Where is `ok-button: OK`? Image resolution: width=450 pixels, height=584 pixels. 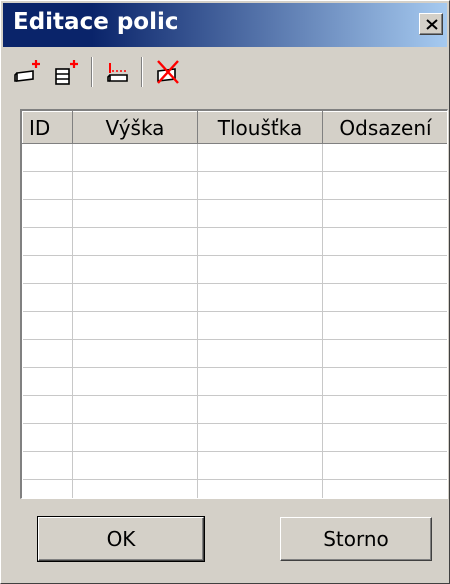
ok-button: OK is located at coordinates (121, 539).